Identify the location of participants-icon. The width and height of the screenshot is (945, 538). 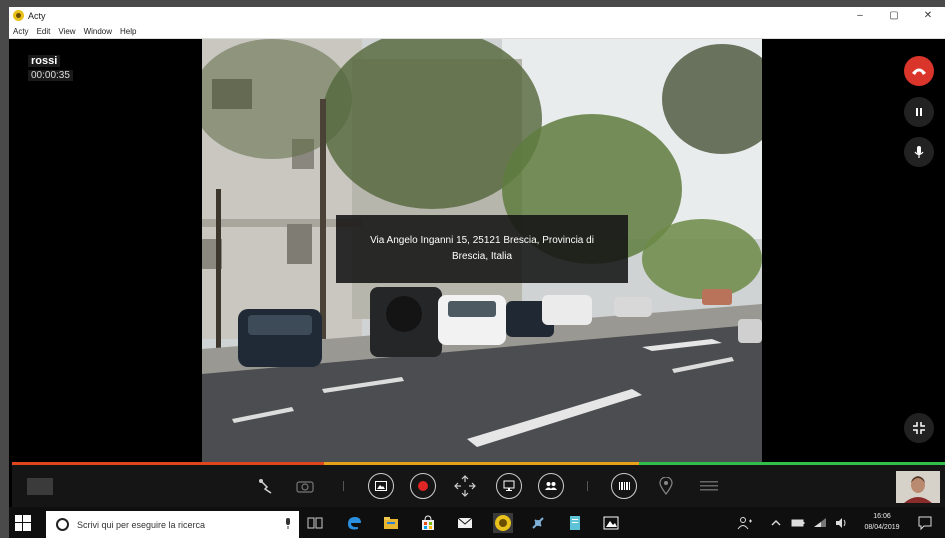
(551, 486).